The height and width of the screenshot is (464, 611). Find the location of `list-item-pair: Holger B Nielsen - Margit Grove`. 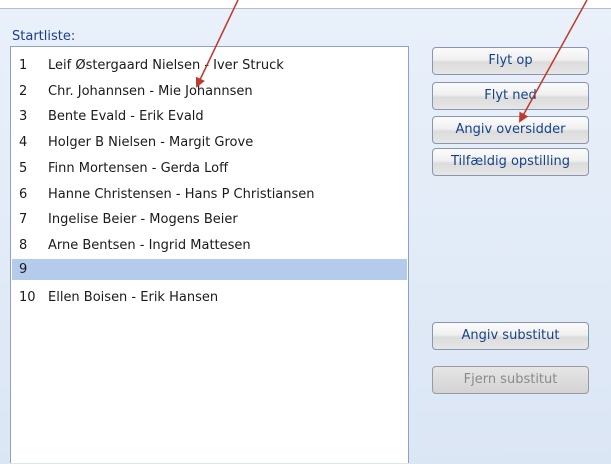

list-item-pair: Holger B Nielsen - Margit Grove is located at coordinates (151, 142).